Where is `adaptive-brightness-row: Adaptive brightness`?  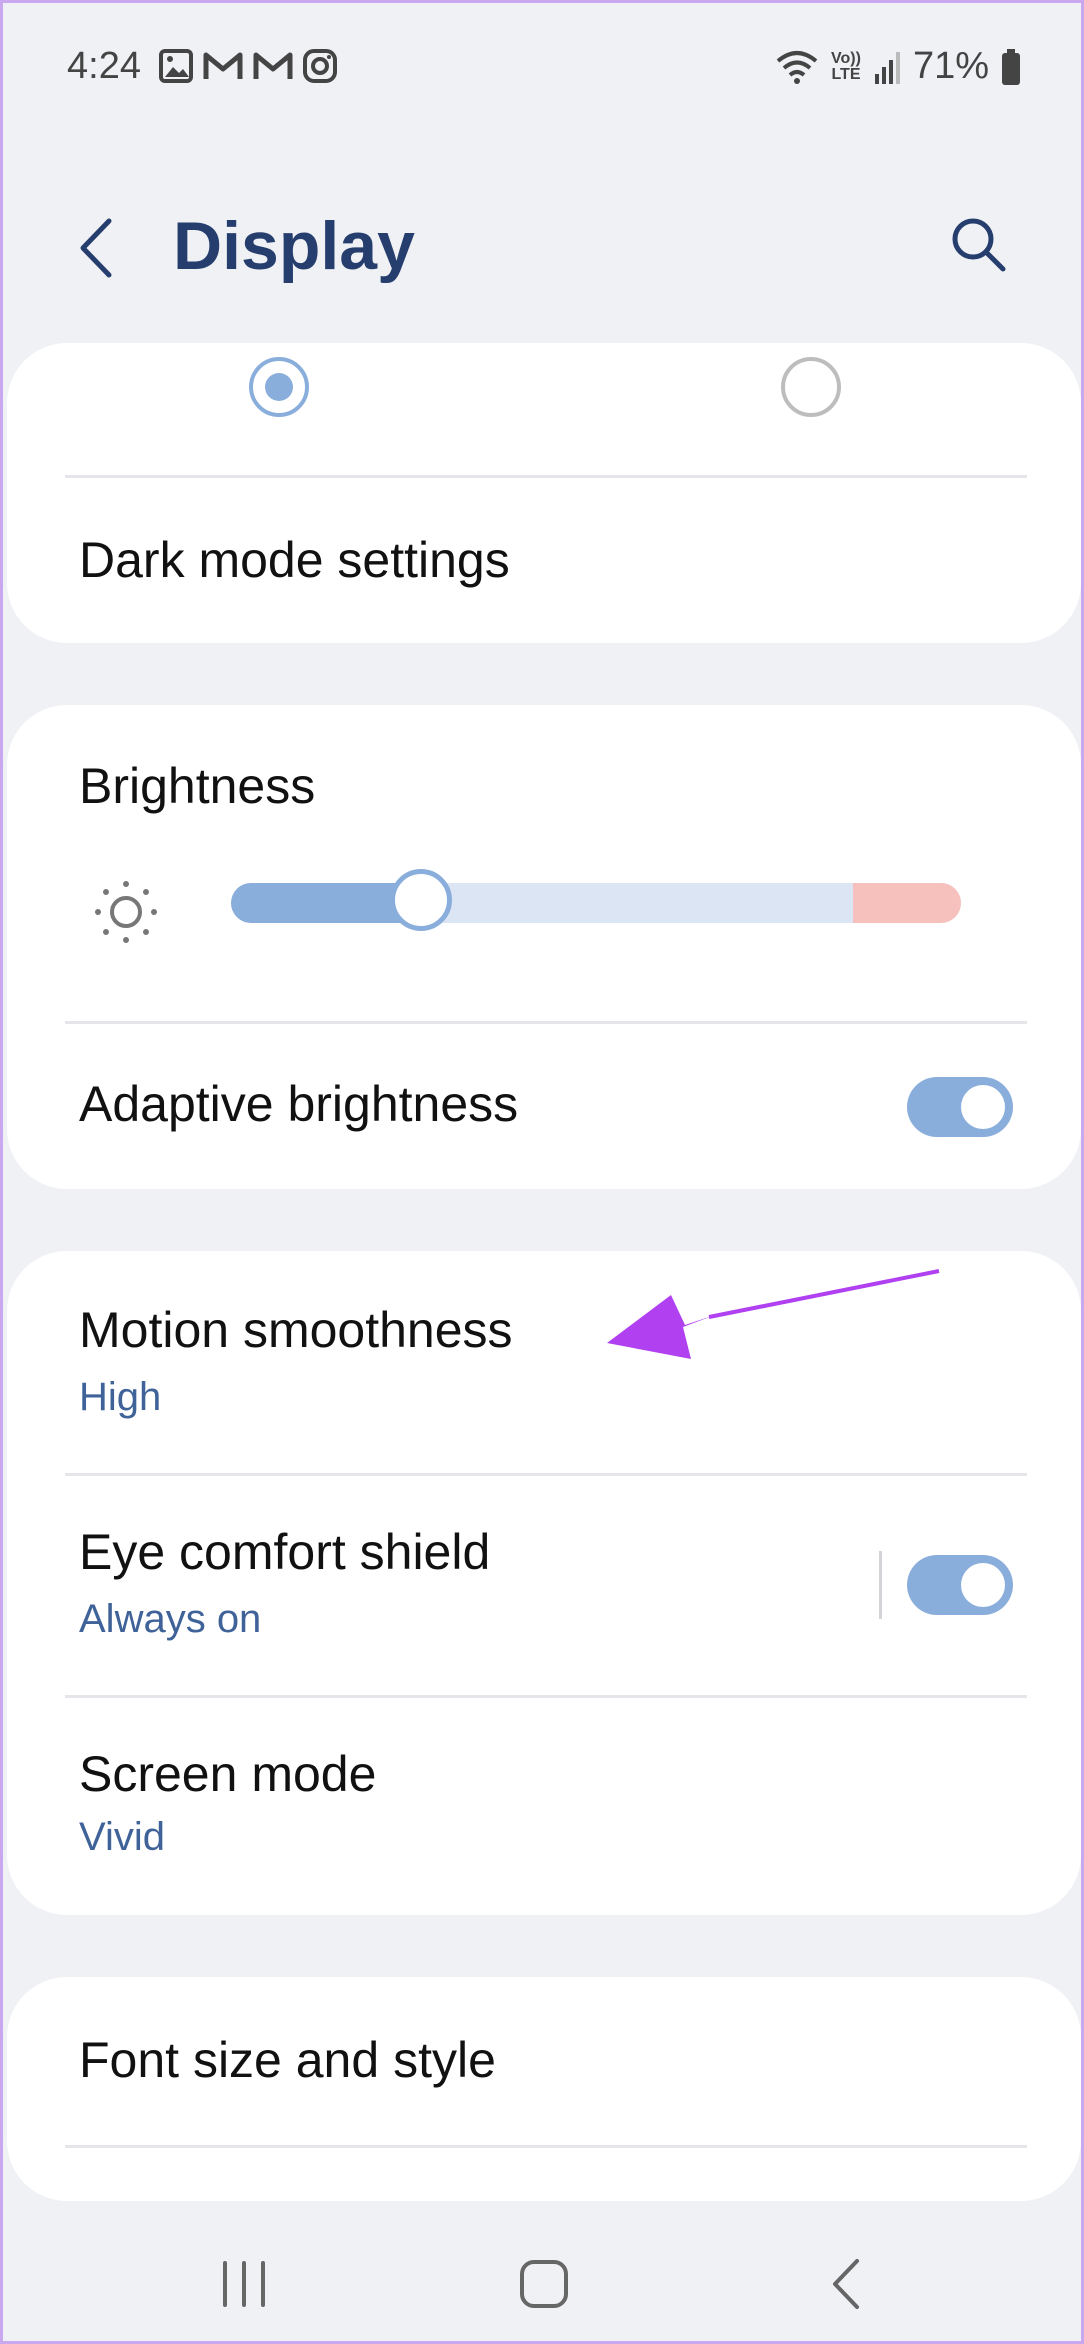
adaptive-brightness-row: Adaptive brightness is located at coordinates (544, 1107).